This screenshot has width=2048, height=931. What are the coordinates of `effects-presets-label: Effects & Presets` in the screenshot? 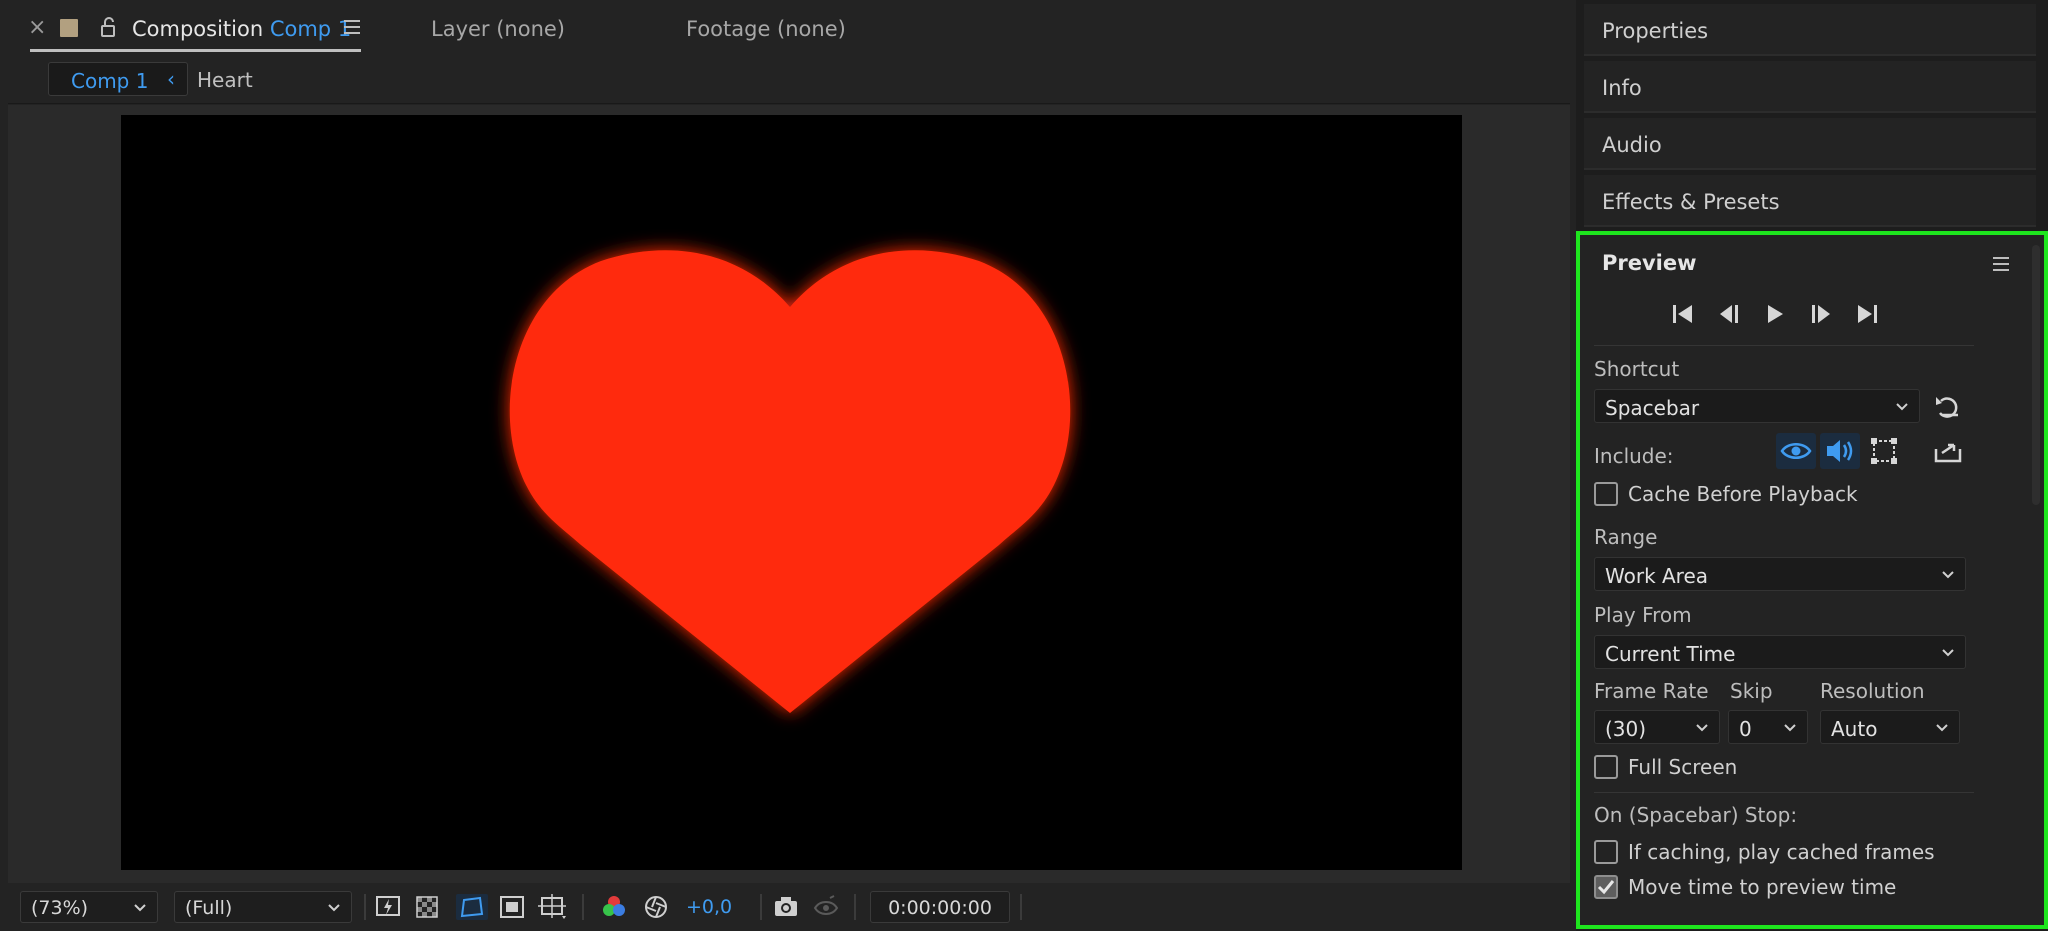 It's located at (1691, 202).